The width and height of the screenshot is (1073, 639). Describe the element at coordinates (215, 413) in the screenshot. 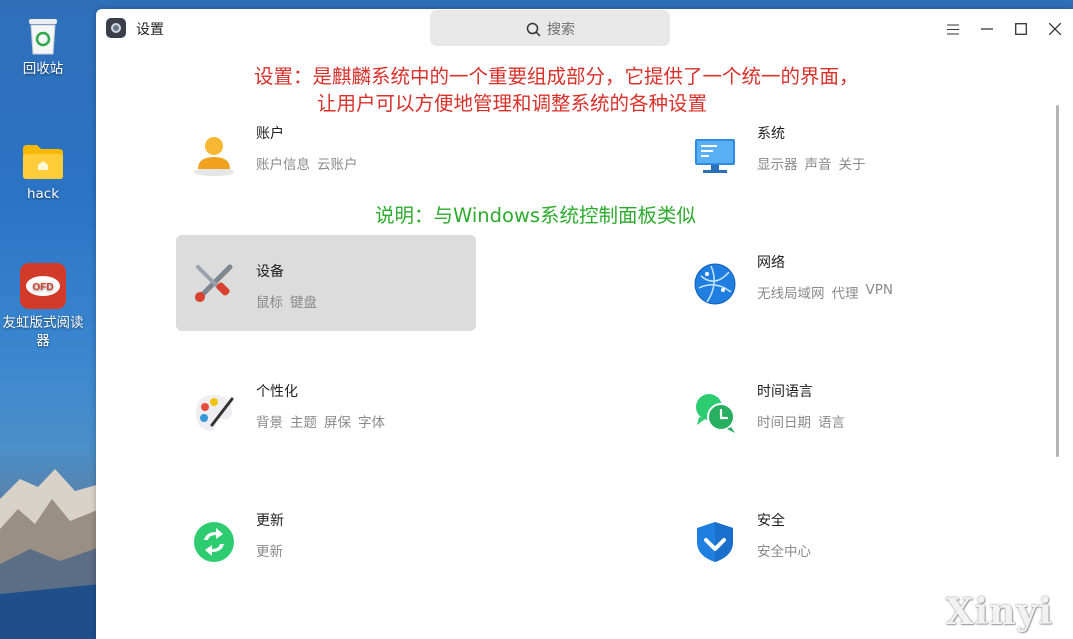

I see `palette-icon` at that location.